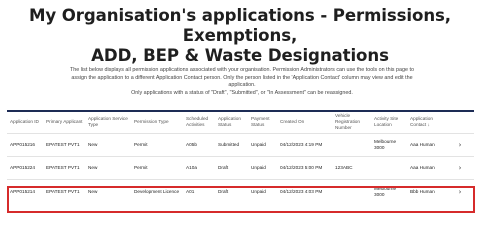 This screenshot has width=480, height=240. What do you see at coordinates (25, 191) in the screenshot?
I see `cell-application-id: APP015214` at bounding box center [25, 191].